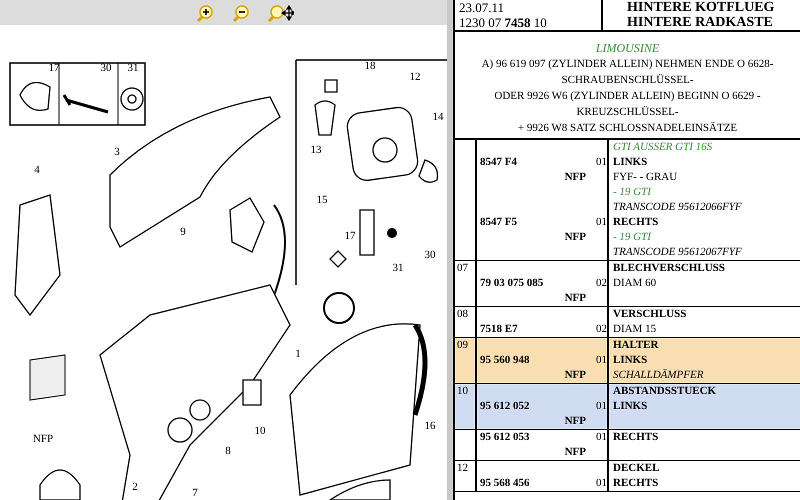  What do you see at coordinates (203, 13) in the screenshot?
I see `zoom-in-icon` at bounding box center [203, 13].